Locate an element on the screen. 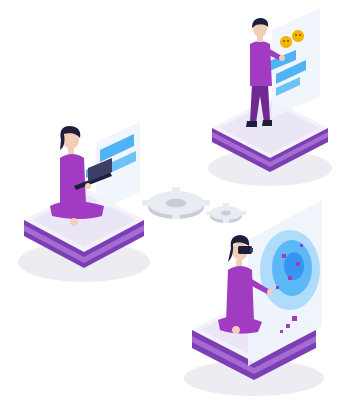  vr-headset-icon is located at coordinates (245, 250).